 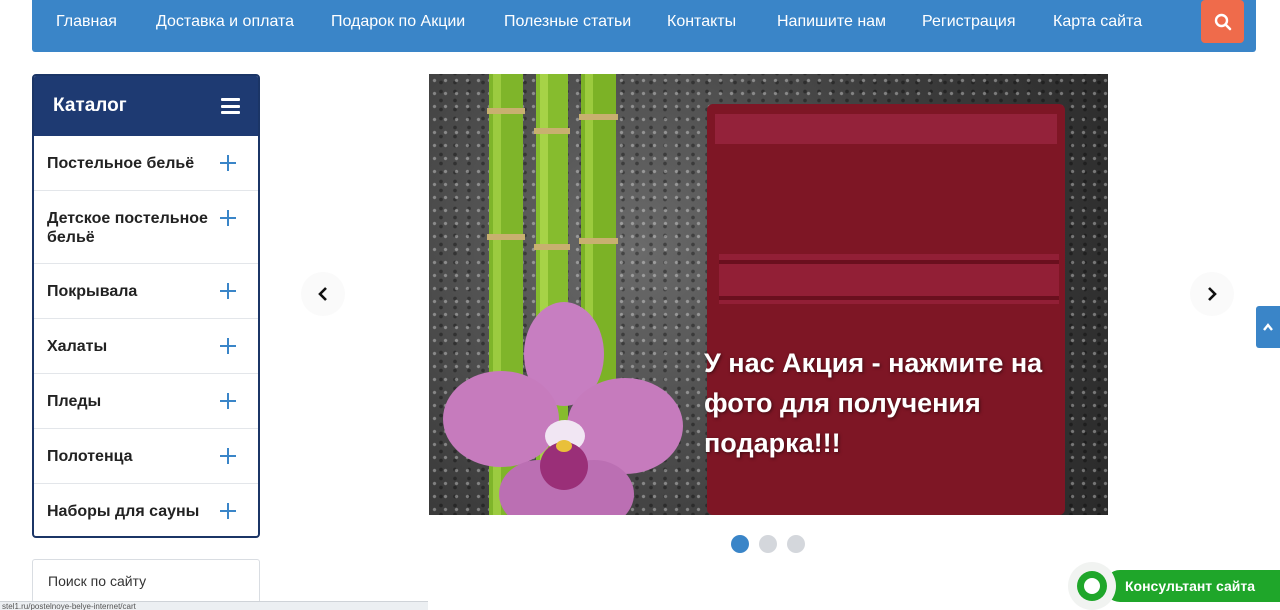 What do you see at coordinates (1097, 22) in the screenshot?
I see `nav-link-sitemap: Карта сайта` at bounding box center [1097, 22].